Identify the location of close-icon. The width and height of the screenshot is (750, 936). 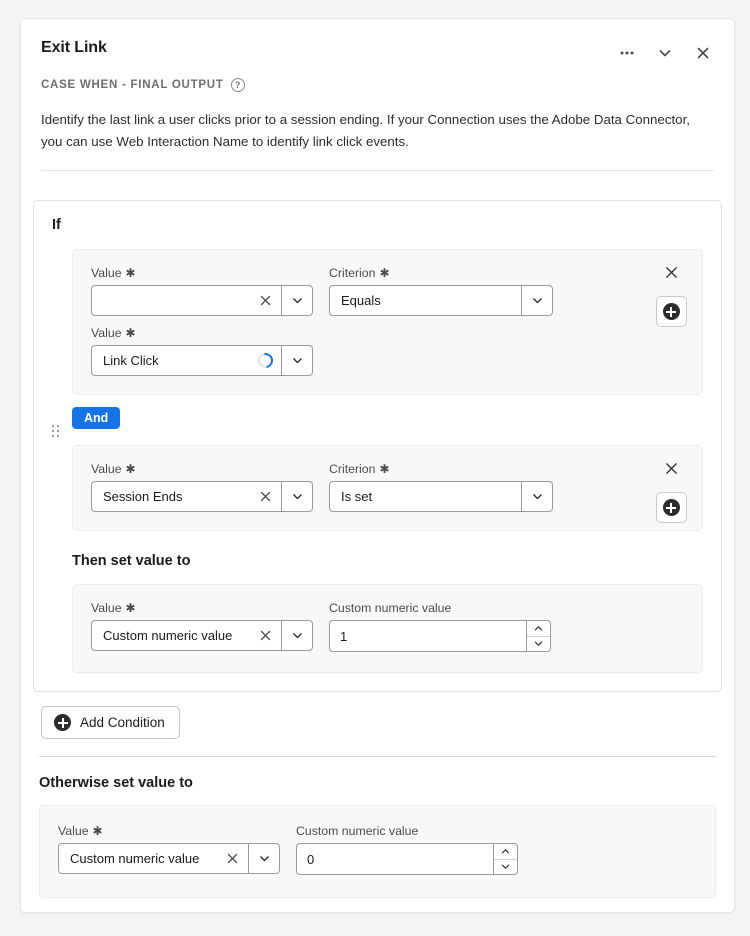
(703, 53).